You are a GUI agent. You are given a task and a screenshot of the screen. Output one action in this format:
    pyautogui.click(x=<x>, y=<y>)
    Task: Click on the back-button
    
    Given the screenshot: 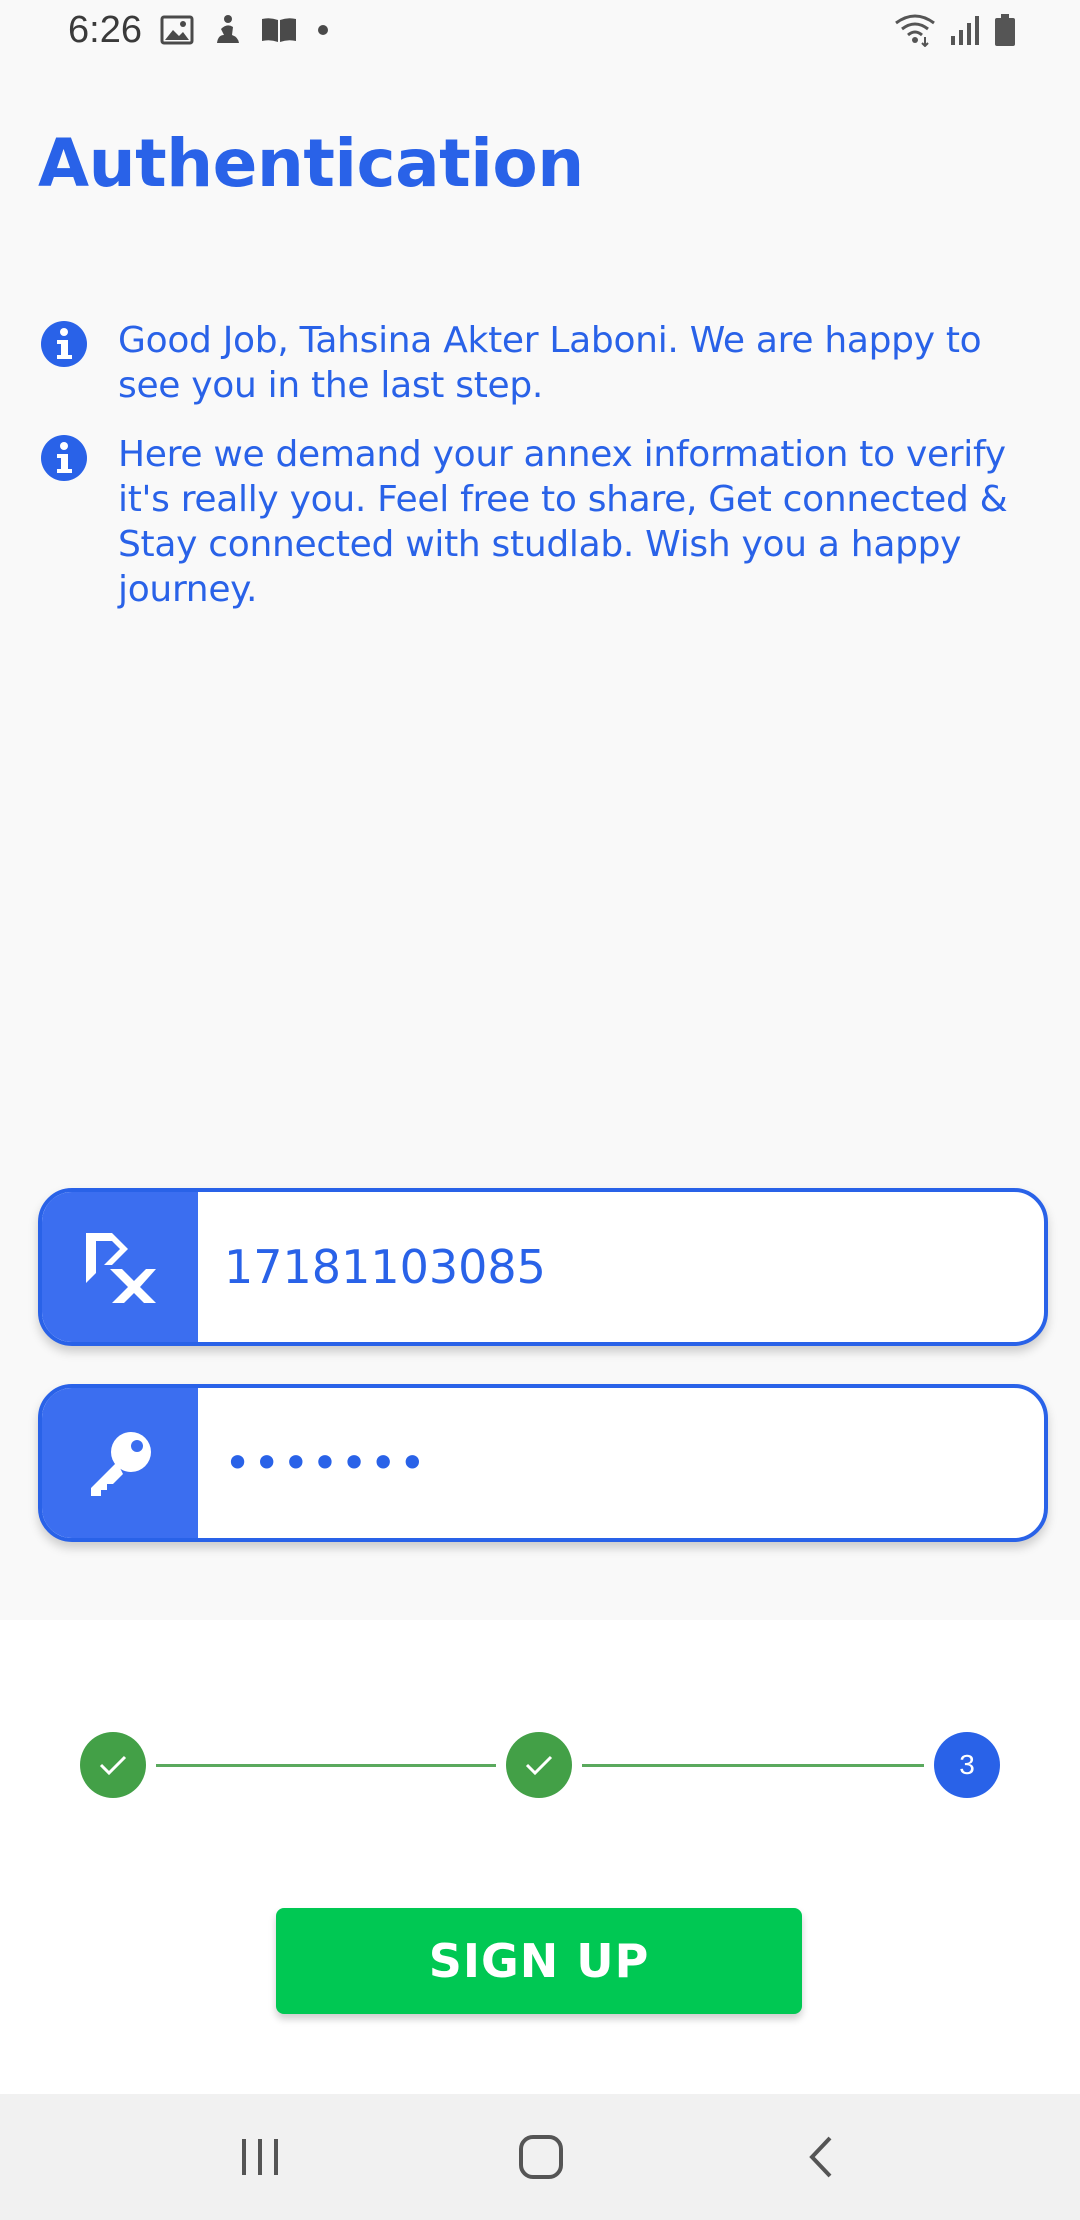 What is the action you would take?
    pyautogui.click(x=821, y=2157)
    